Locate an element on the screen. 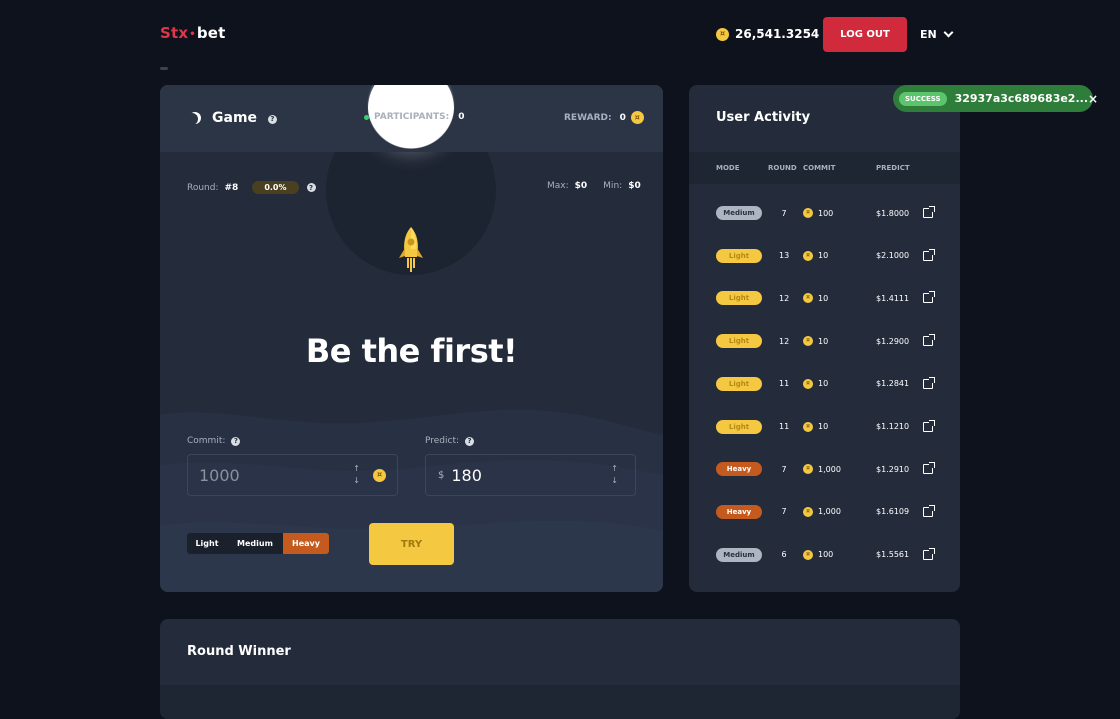  balance-dropdown: ¤ 26,541.3254 is located at coordinates (779, 33).